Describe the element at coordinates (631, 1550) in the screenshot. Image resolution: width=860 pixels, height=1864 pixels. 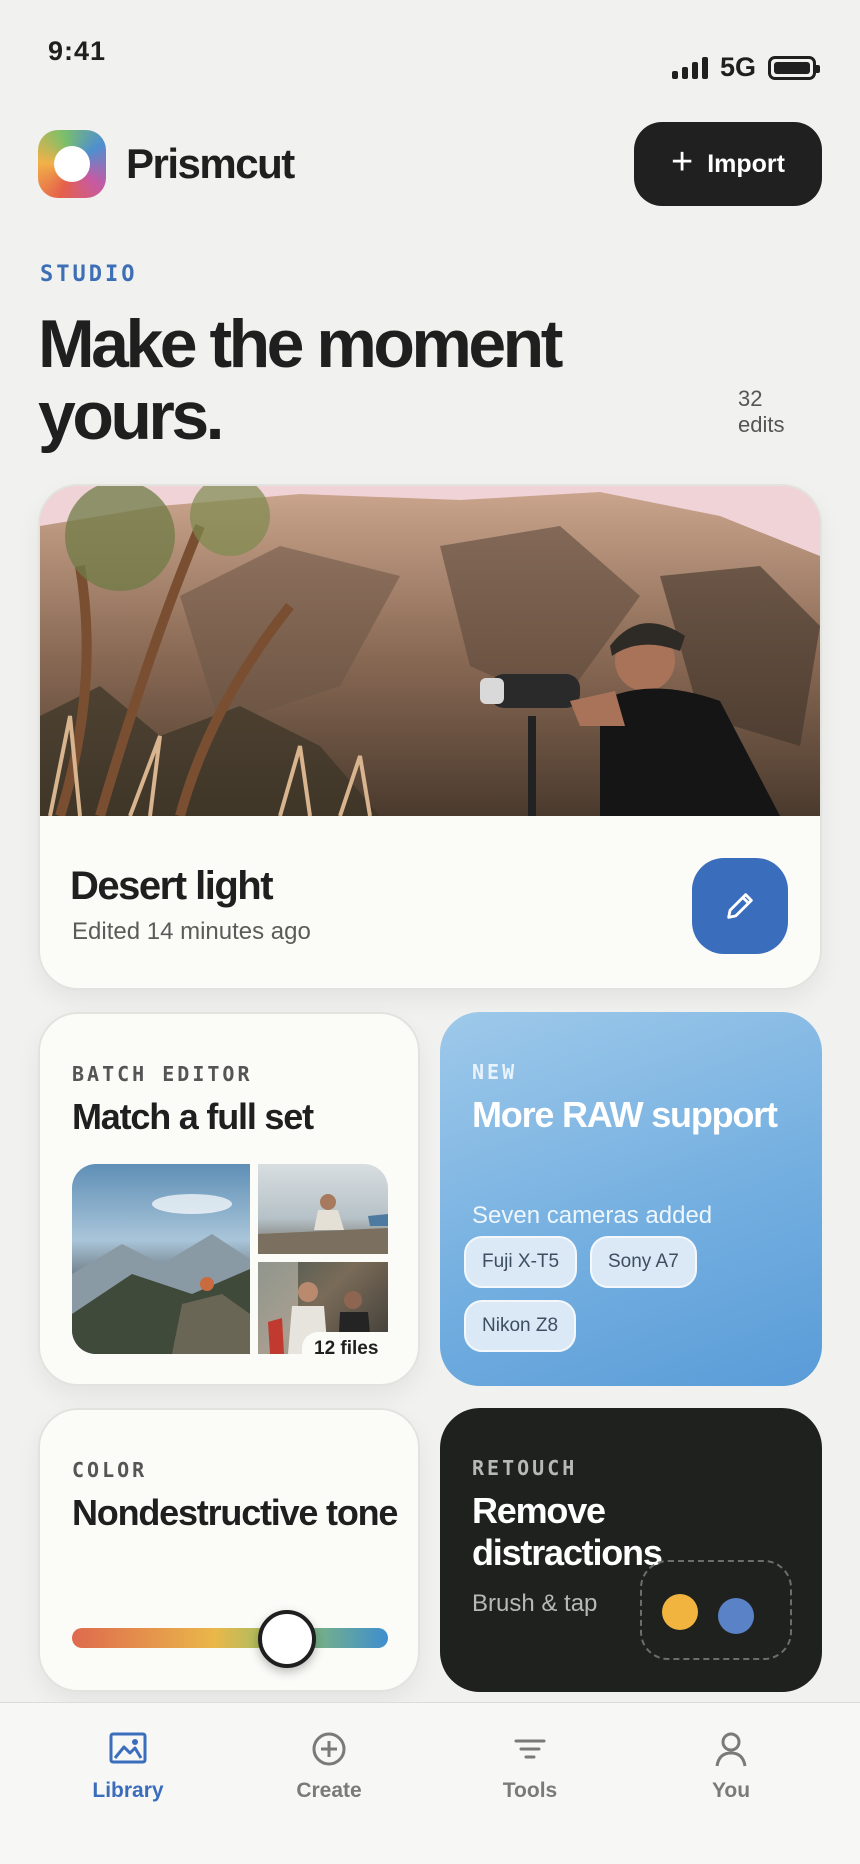
I see `retouch-card: RETOUCH Remove distractions Brush & tap` at that location.